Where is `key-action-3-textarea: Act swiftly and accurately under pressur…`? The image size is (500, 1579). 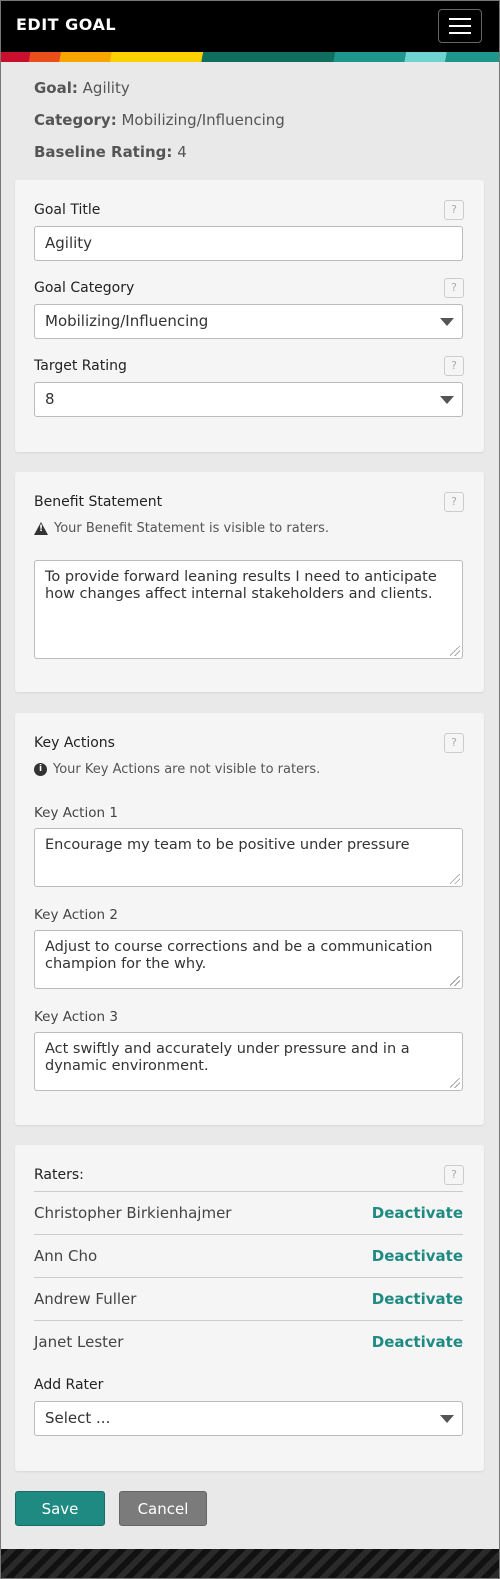 key-action-3-textarea: Act swiftly and accurately under pressur… is located at coordinates (248, 1061).